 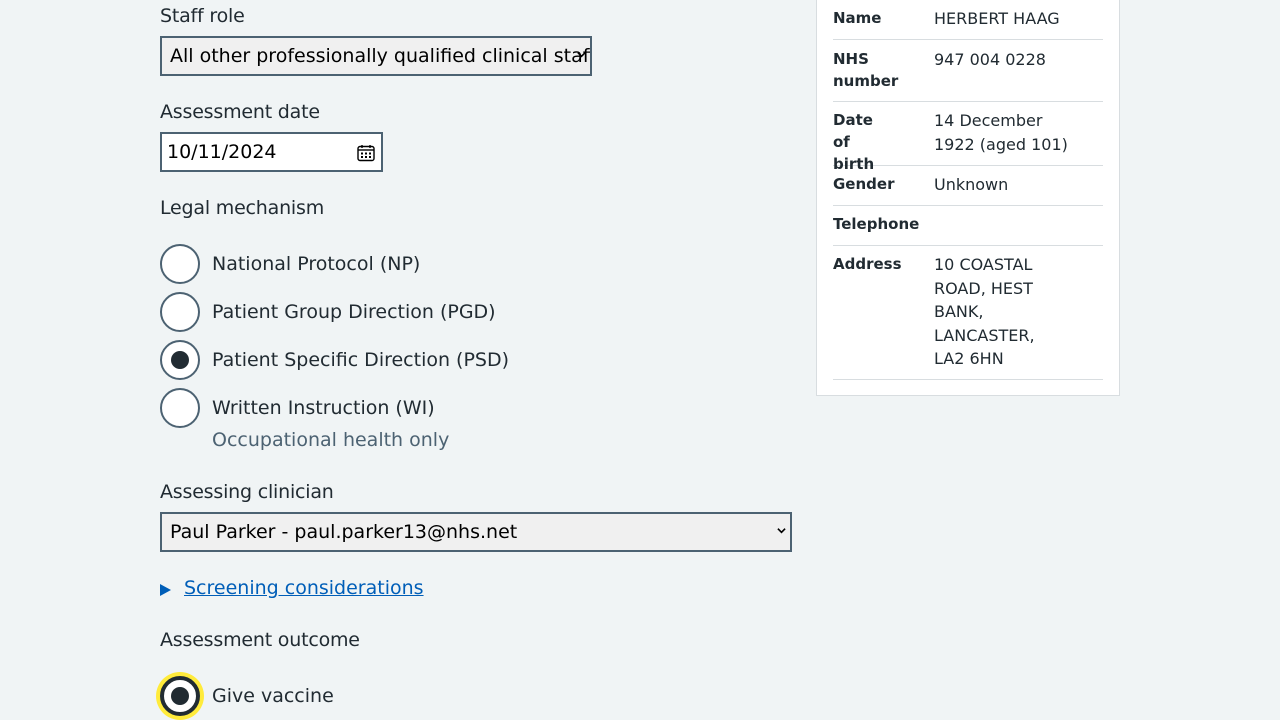 What do you see at coordinates (366, 153) in the screenshot?
I see `calendar-icon` at bounding box center [366, 153].